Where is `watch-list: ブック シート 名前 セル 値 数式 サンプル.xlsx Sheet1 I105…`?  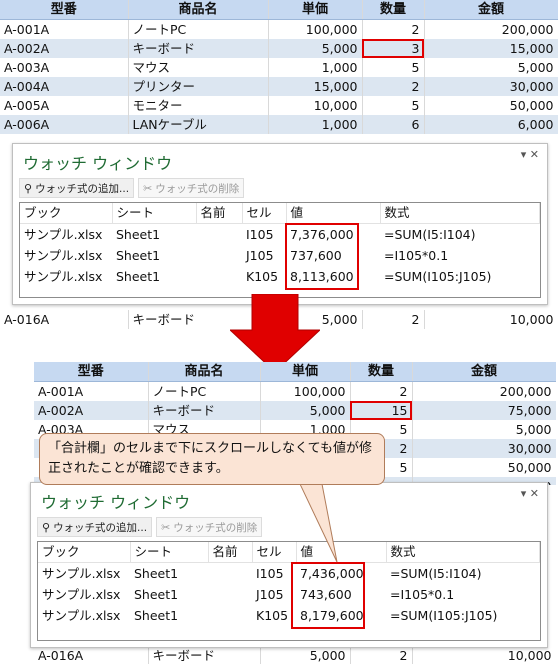
watch-list: ブック シート 名前 セル 値 数式 サンプル.xlsx Sheet1 I105… is located at coordinates (280, 250).